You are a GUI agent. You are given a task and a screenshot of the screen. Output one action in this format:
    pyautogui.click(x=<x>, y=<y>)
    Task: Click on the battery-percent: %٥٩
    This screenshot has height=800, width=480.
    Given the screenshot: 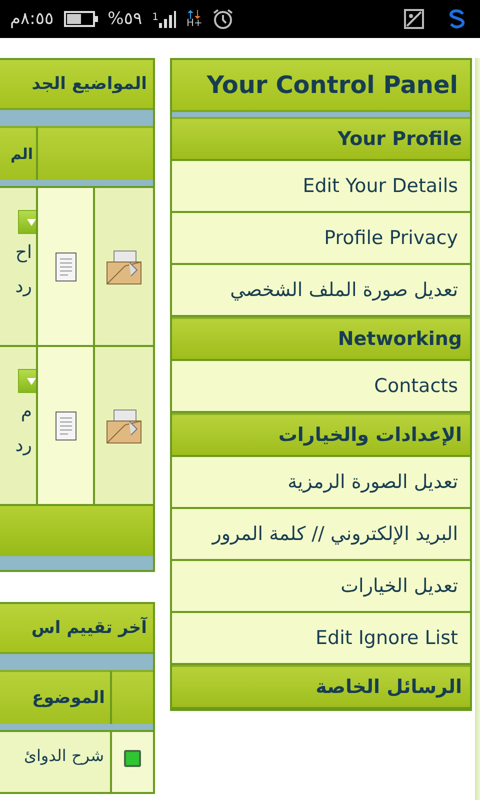 What is the action you would take?
    pyautogui.click(x=125, y=19)
    